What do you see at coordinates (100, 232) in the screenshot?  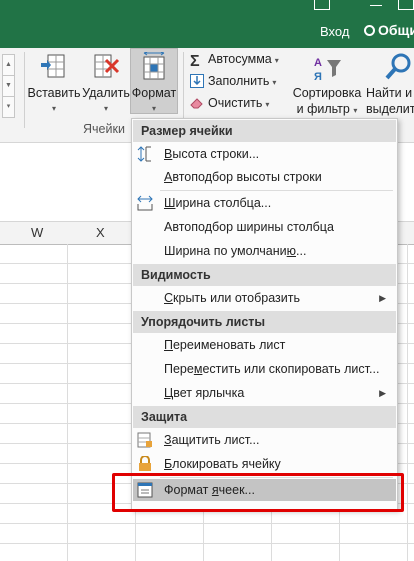 I see `column-header-x: X` at bounding box center [100, 232].